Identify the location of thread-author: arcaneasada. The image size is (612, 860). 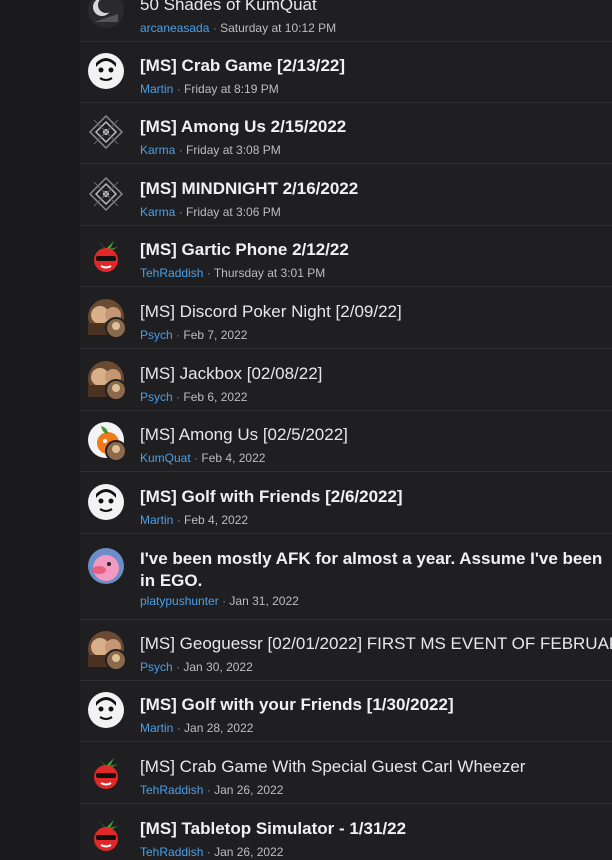
(174, 28).